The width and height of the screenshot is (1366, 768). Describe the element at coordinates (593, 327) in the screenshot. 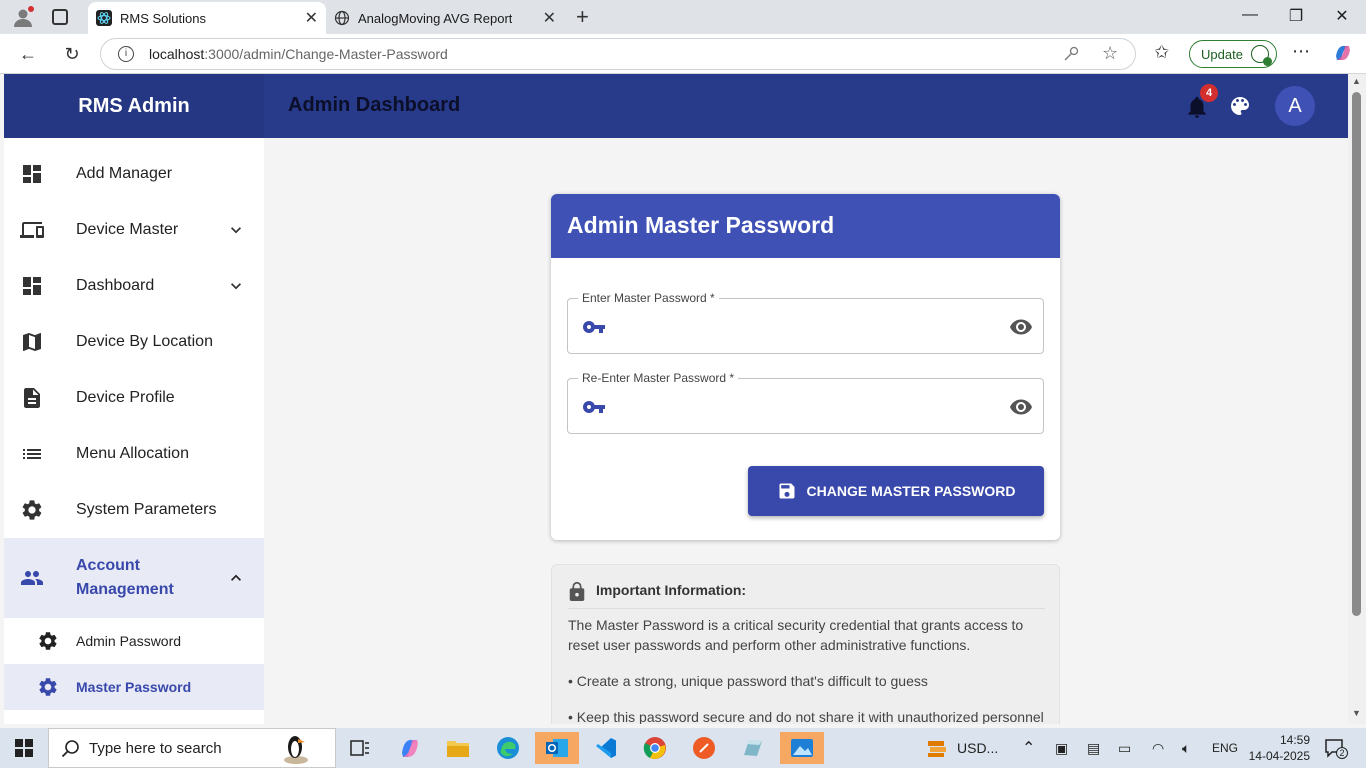

I see `vpn-key-icon` at that location.